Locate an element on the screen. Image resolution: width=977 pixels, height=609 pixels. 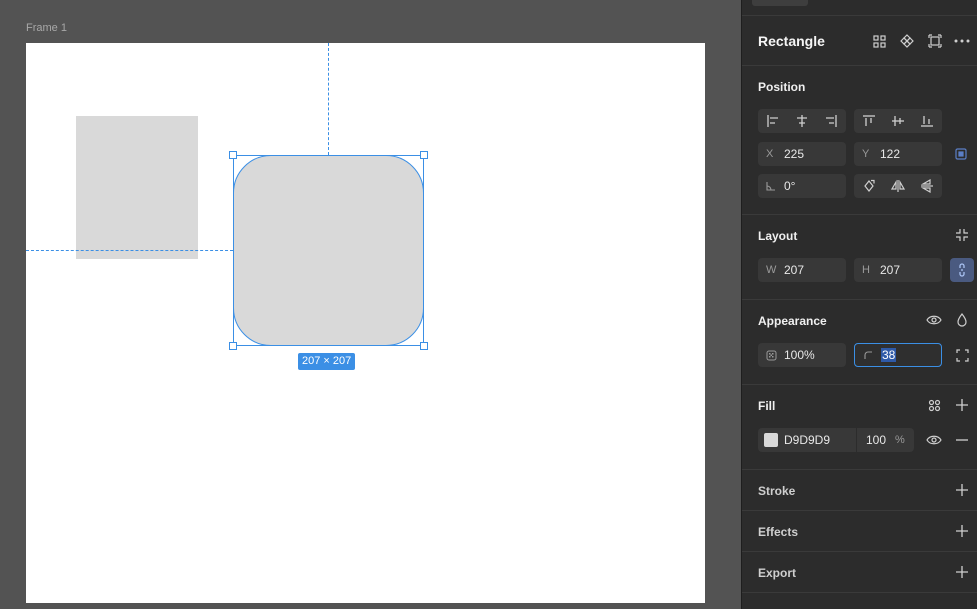
add-stroke-icon is located at coordinates (962, 490).